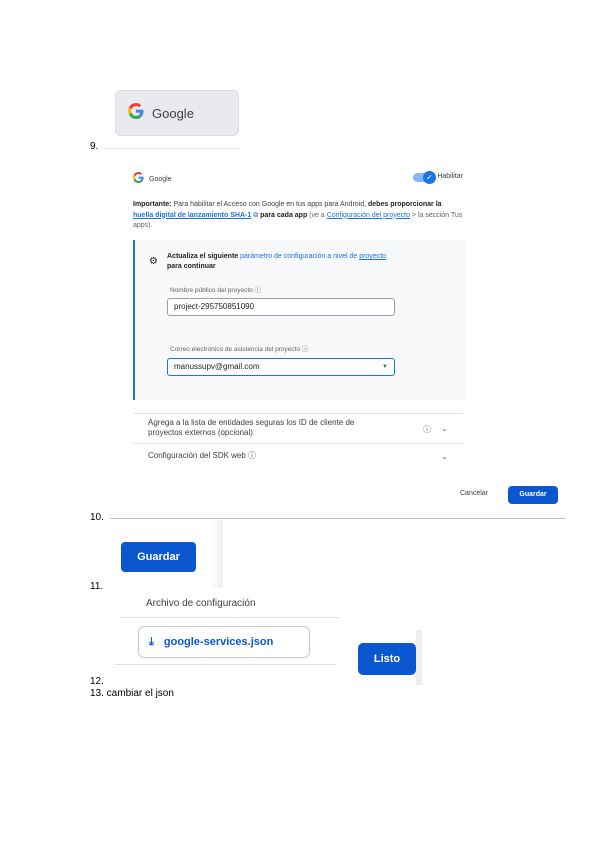  Describe the element at coordinates (385, 367) in the screenshot. I see `dropdown-arrow-icon: ▼` at that location.